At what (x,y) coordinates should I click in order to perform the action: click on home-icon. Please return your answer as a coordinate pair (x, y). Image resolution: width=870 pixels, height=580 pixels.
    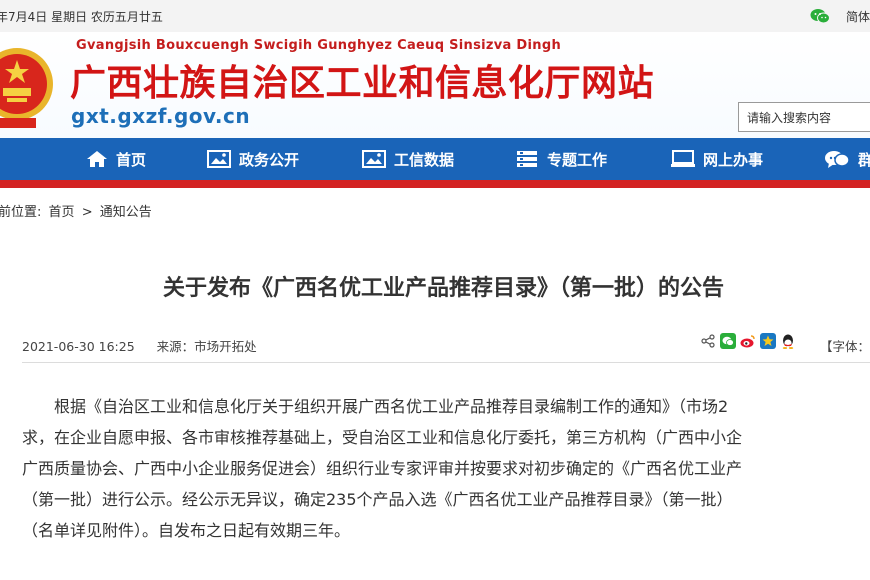
    Looking at the image, I should click on (97, 159).